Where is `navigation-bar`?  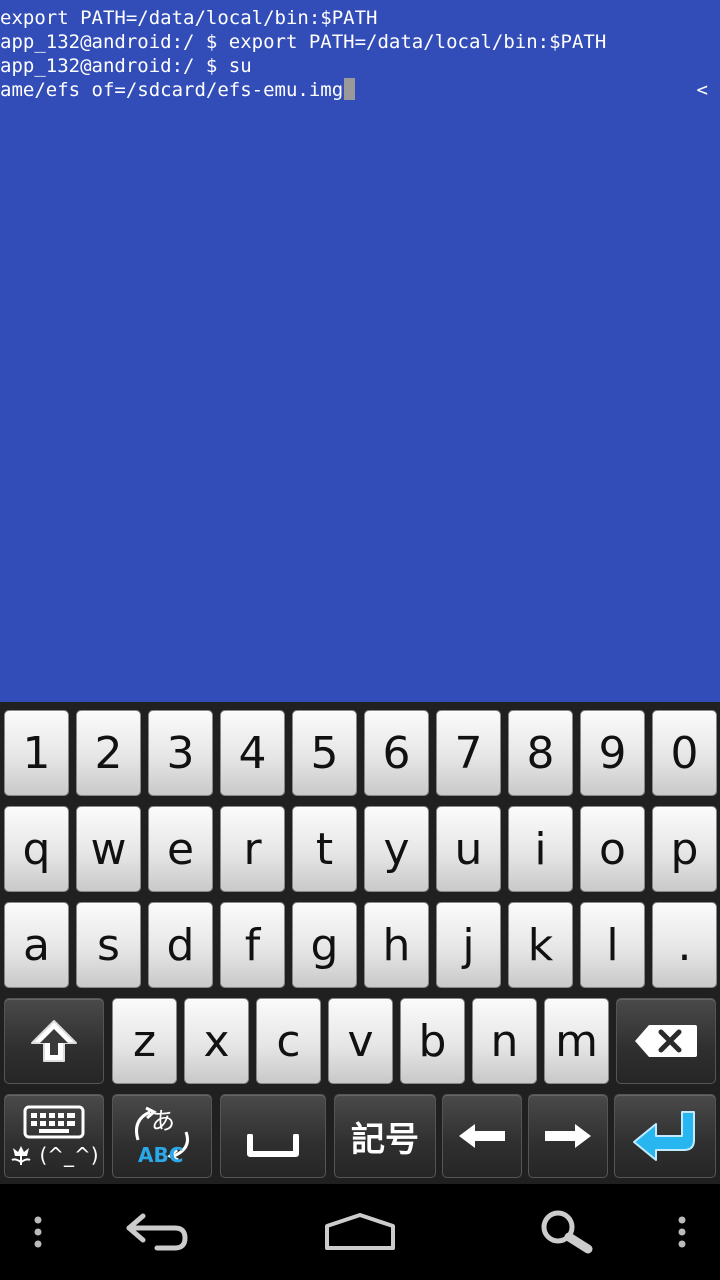
navigation-bar is located at coordinates (360, 1232).